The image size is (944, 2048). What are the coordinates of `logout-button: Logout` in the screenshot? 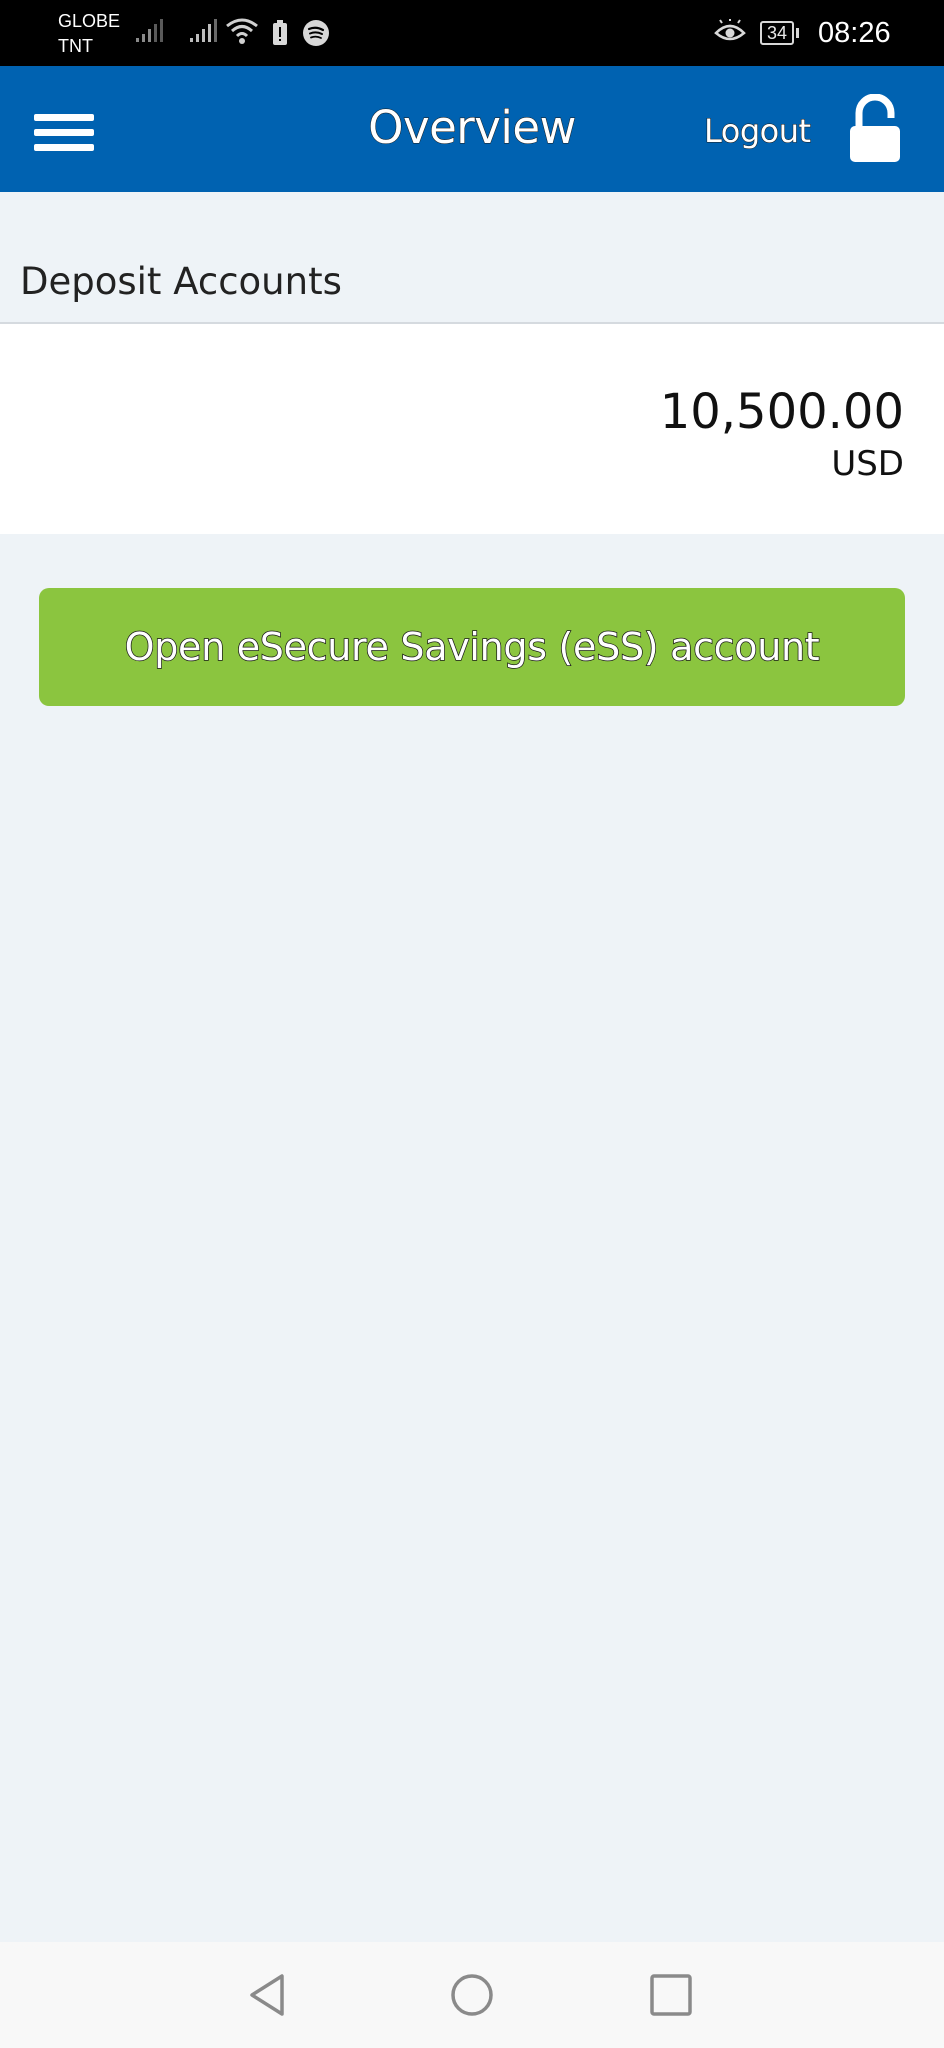 It's located at (758, 131).